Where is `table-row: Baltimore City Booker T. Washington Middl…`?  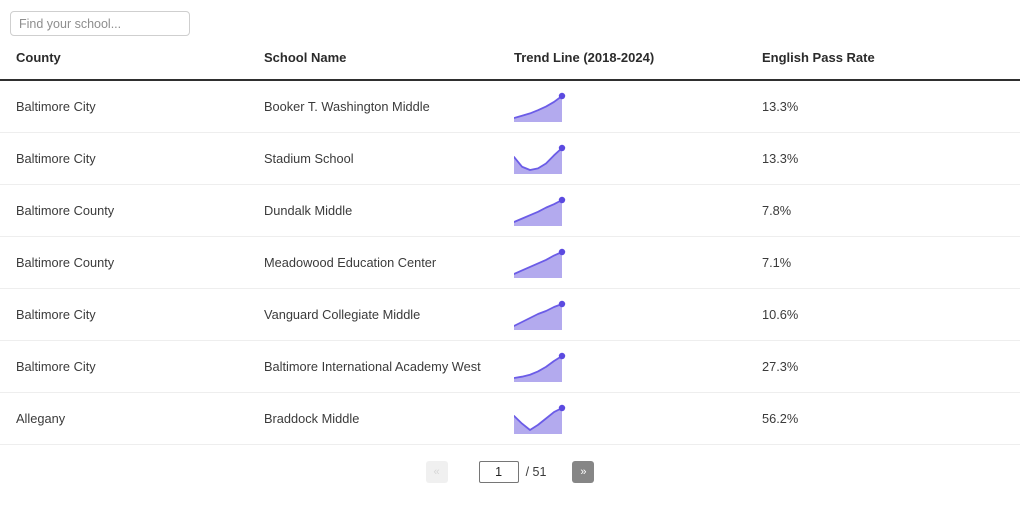 table-row: Baltimore City Booker T. Washington Middl… is located at coordinates (510, 106).